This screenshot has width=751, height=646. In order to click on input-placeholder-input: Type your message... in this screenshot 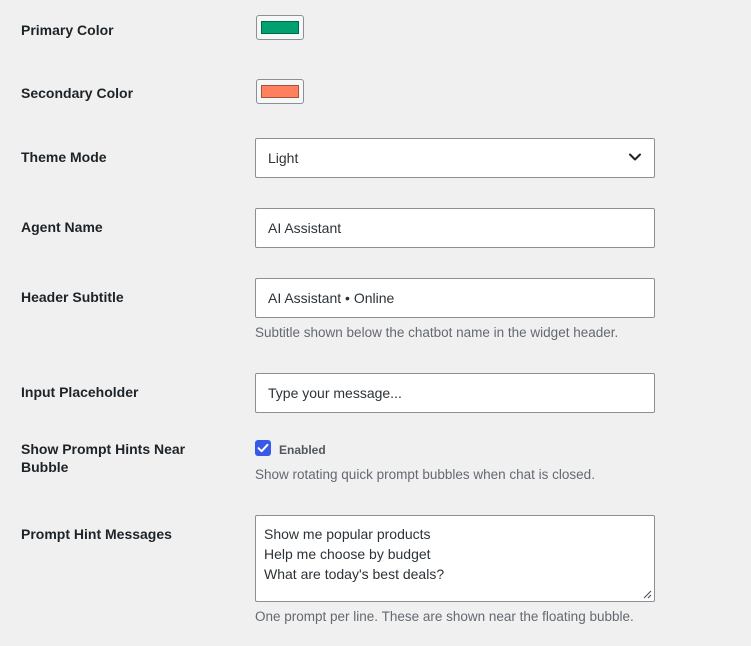, I will do `click(455, 393)`.